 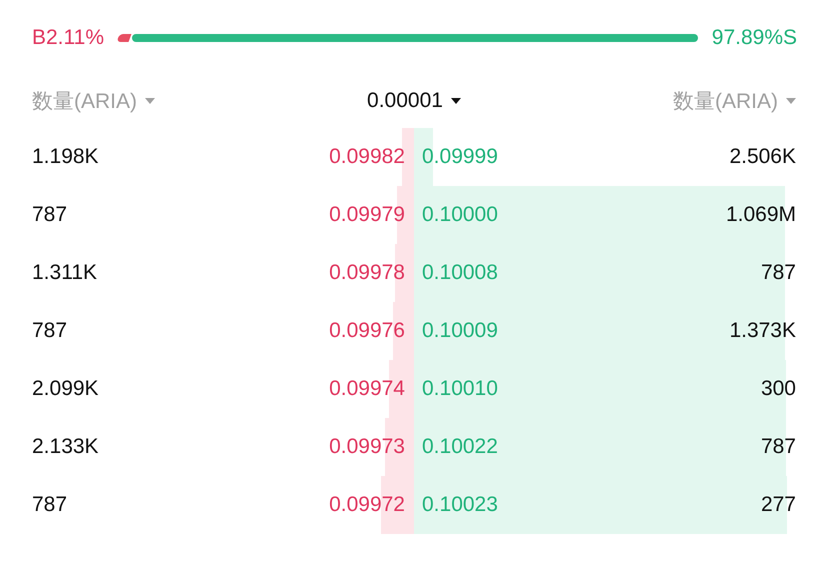 What do you see at coordinates (734, 101) in the screenshot?
I see `ask-quantity-dropdown: 数量(ARIA)` at bounding box center [734, 101].